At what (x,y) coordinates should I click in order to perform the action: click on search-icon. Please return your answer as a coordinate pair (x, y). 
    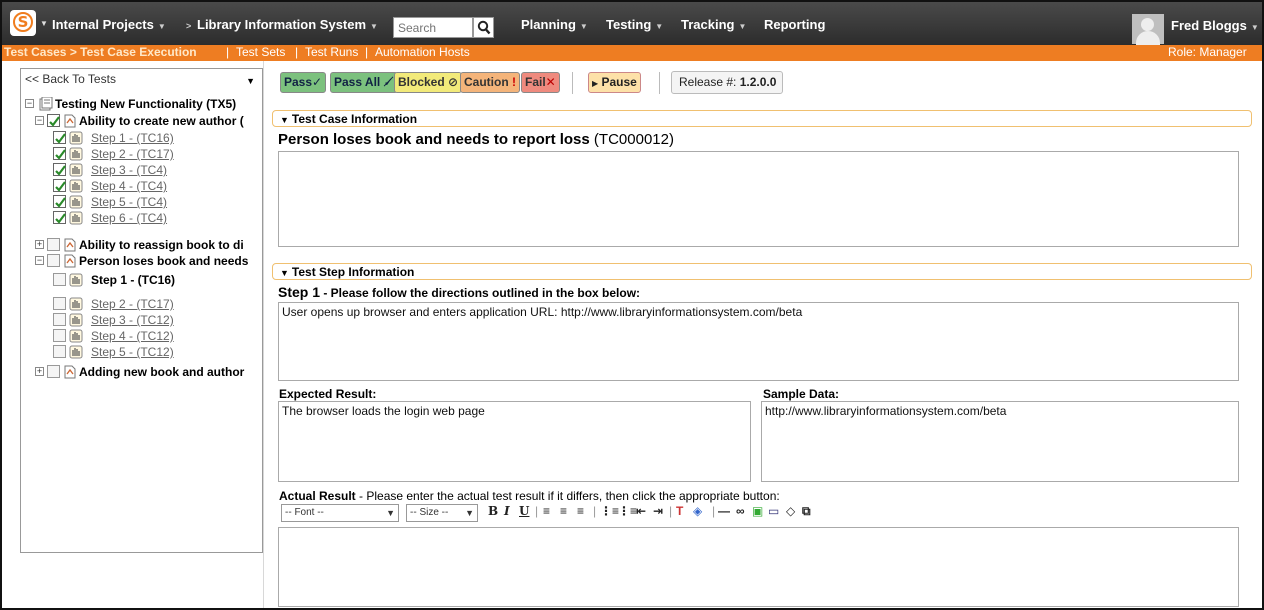
    Looking at the image, I should click on (484, 27).